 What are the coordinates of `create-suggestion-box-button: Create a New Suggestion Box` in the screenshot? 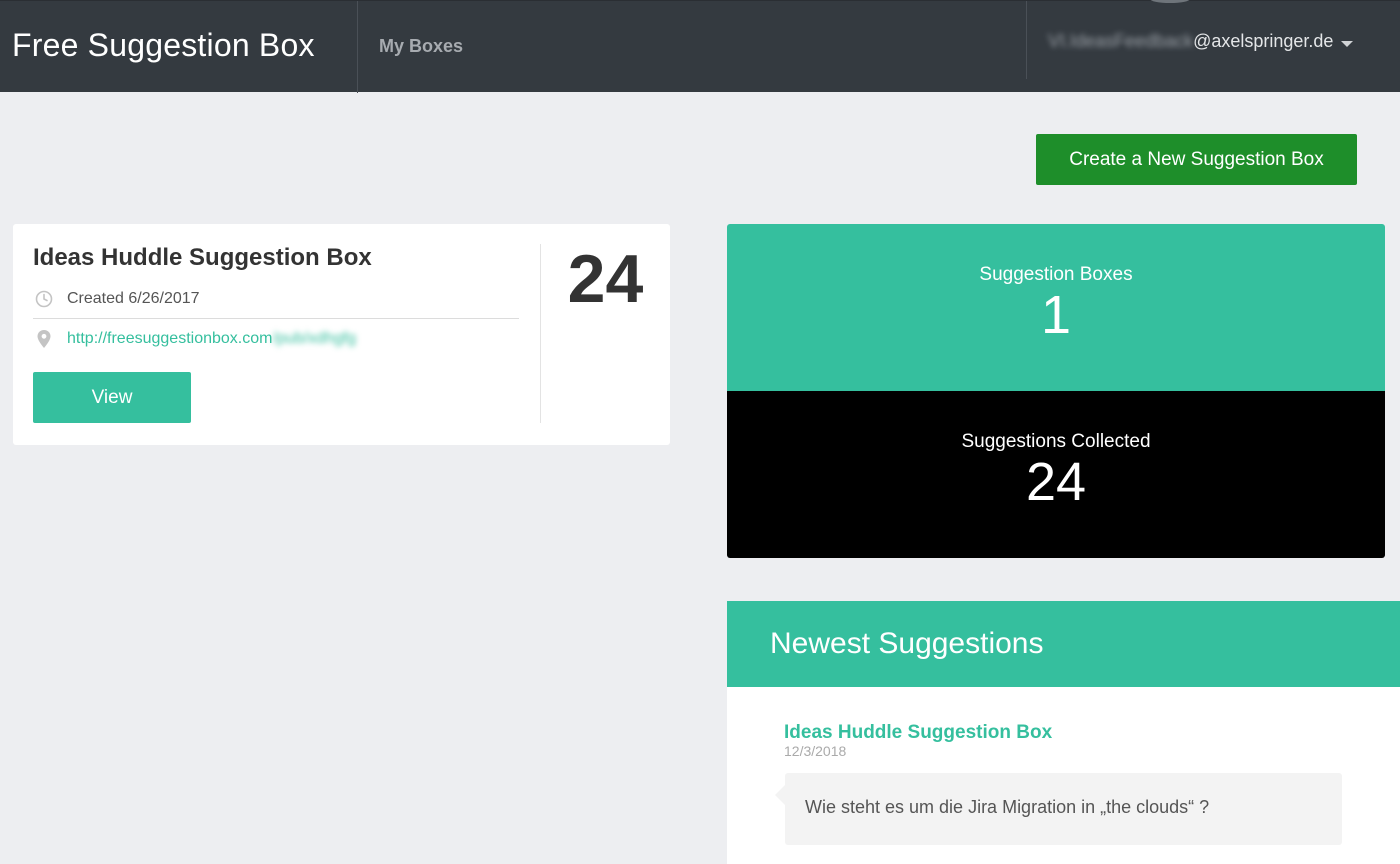 It's located at (1196, 159).